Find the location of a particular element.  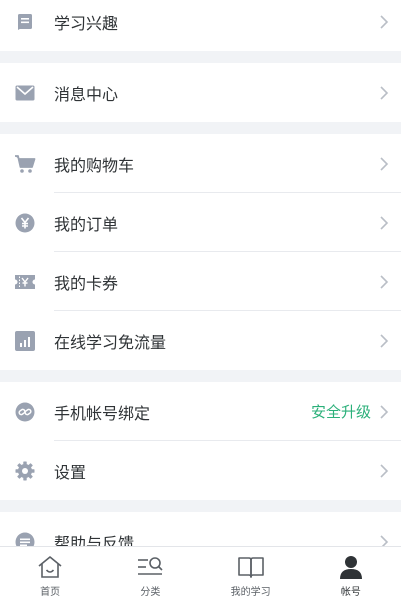

menu-item-label: 学习兴趣 is located at coordinates (86, 23).